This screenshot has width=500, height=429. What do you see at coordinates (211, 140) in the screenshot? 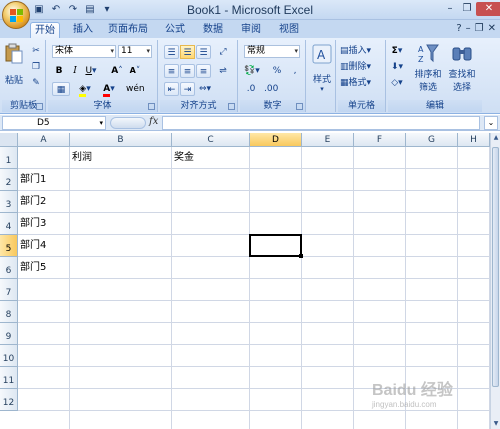
I see `column-header-c: C` at bounding box center [211, 140].